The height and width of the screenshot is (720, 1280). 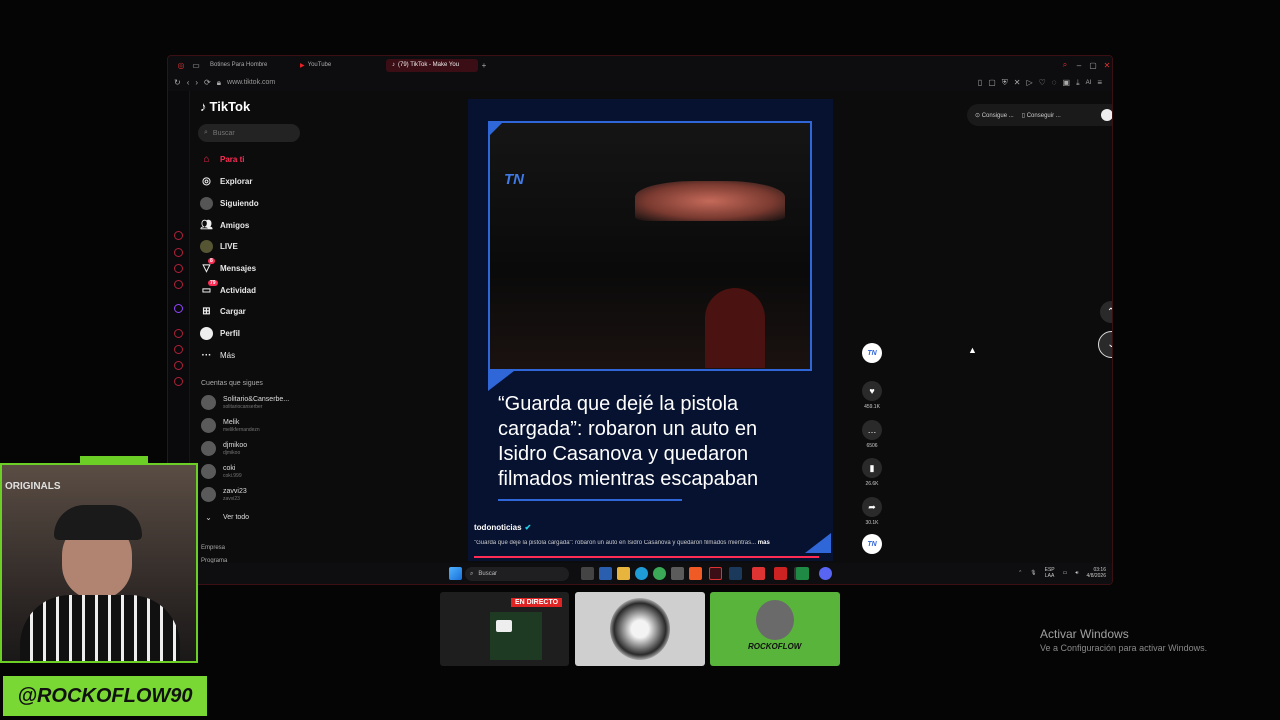 I want to click on previous-video-button: ⌃, so click(x=1106, y=312).